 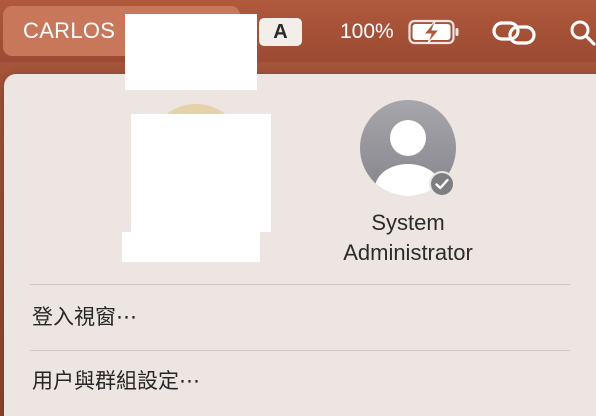 What do you see at coordinates (442, 184) in the screenshot?
I see `checkmark-badge-icon` at bounding box center [442, 184].